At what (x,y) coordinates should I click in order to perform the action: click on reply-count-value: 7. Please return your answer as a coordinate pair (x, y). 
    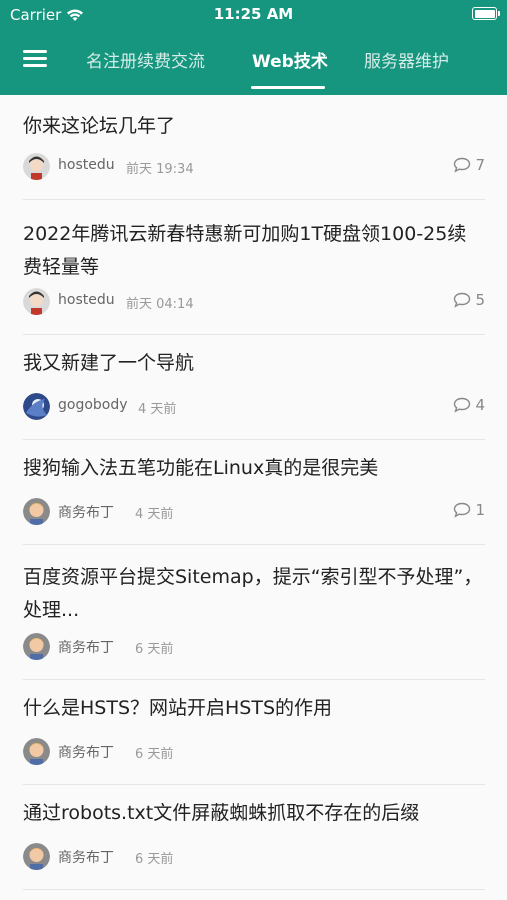
    Looking at the image, I should click on (480, 165).